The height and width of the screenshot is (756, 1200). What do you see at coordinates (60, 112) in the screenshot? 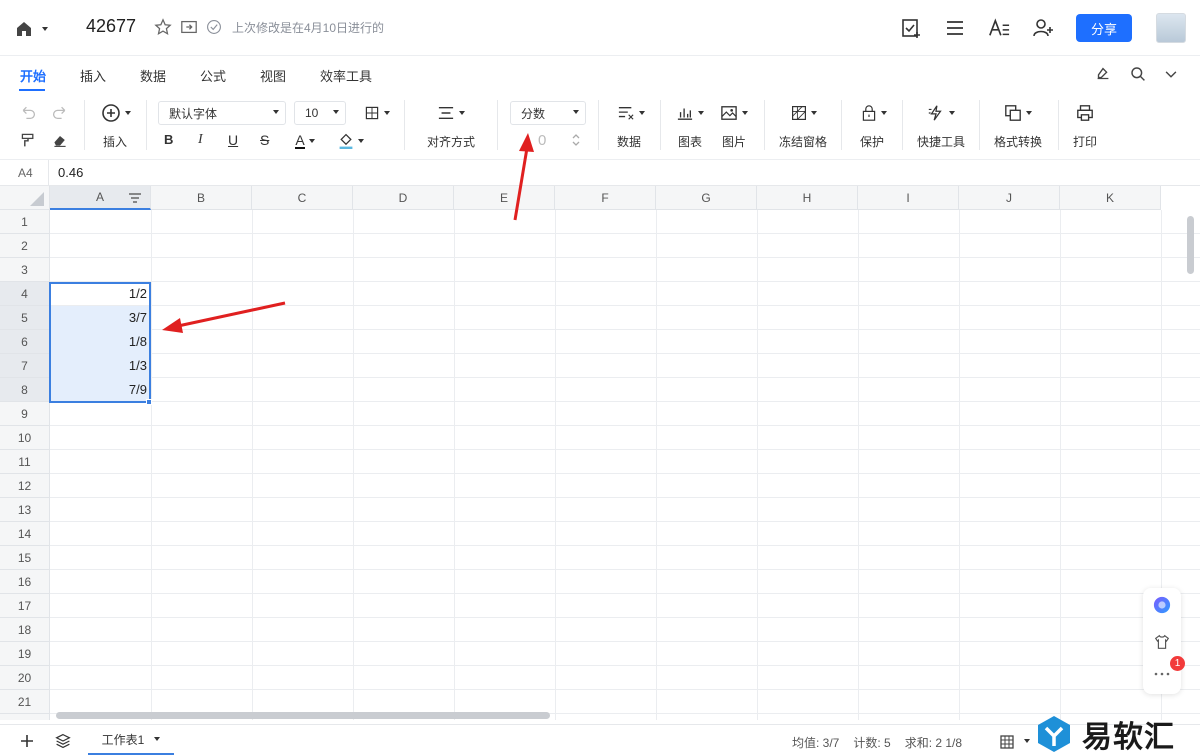
I see `redo-icon` at bounding box center [60, 112].